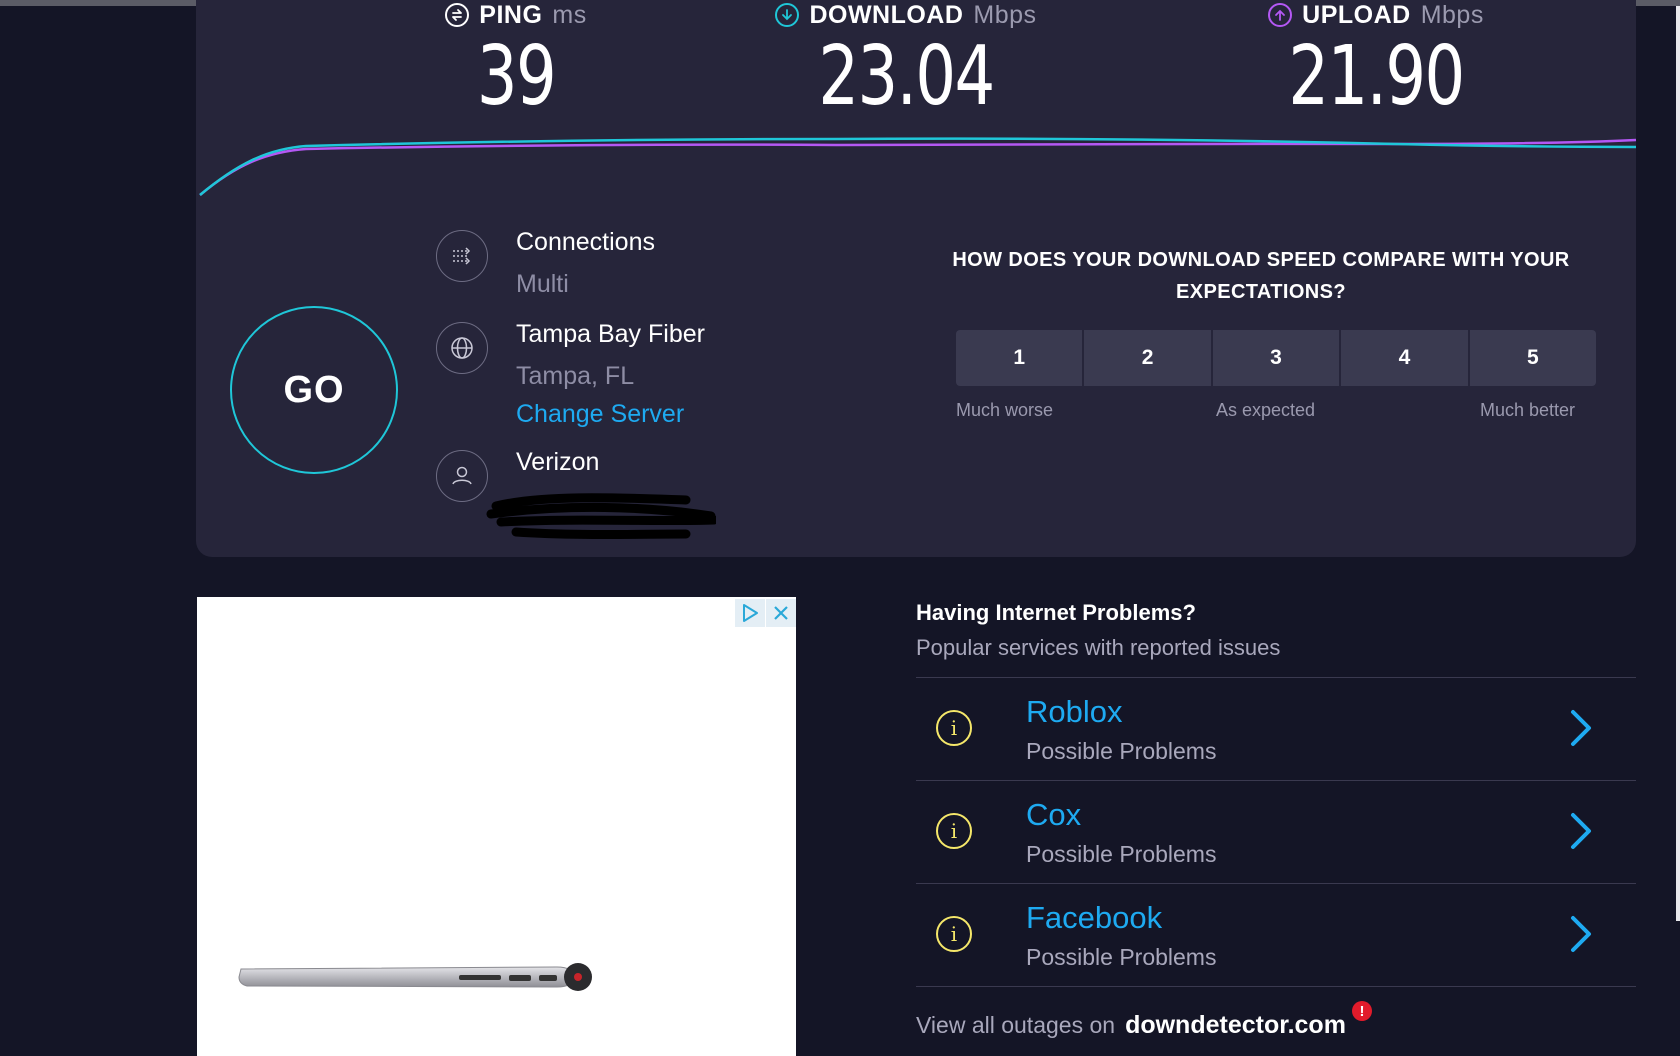  Describe the element at coordinates (462, 348) in the screenshot. I see `globe-icon` at that location.